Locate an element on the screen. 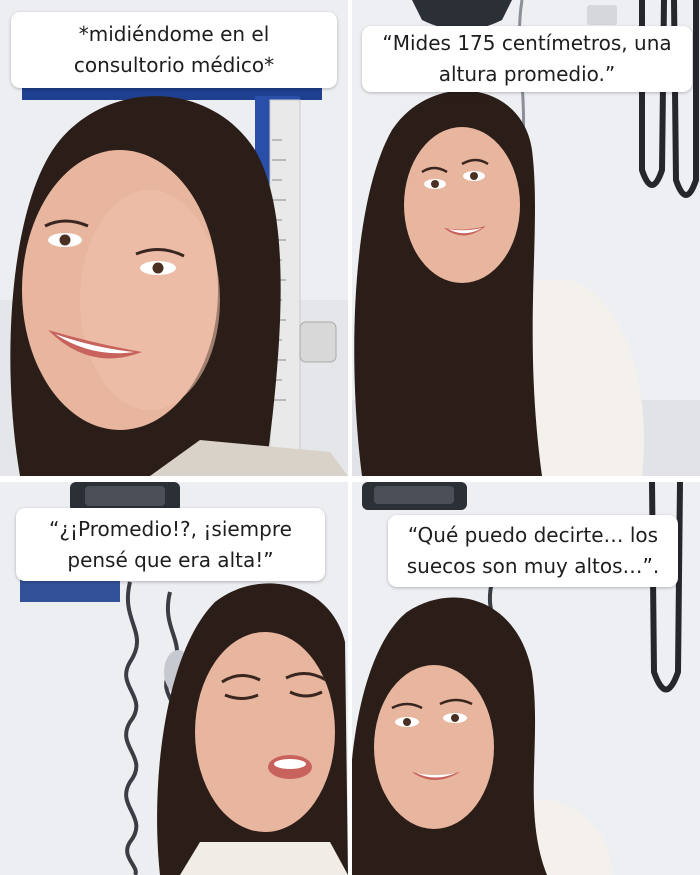 The height and width of the screenshot is (875, 700). panel-4-caption-line-1: “Qué puedo decirte… los is located at coordinates (533, 535).